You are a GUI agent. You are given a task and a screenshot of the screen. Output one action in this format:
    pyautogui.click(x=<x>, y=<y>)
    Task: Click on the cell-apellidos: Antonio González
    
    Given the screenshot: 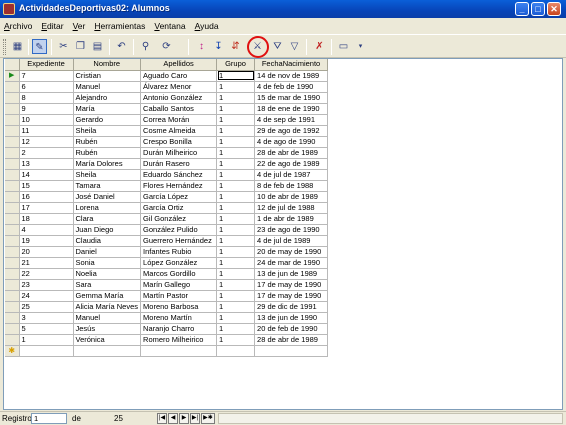 What is the action you would take?
    pyautogui.click(x=179, y=98)
    